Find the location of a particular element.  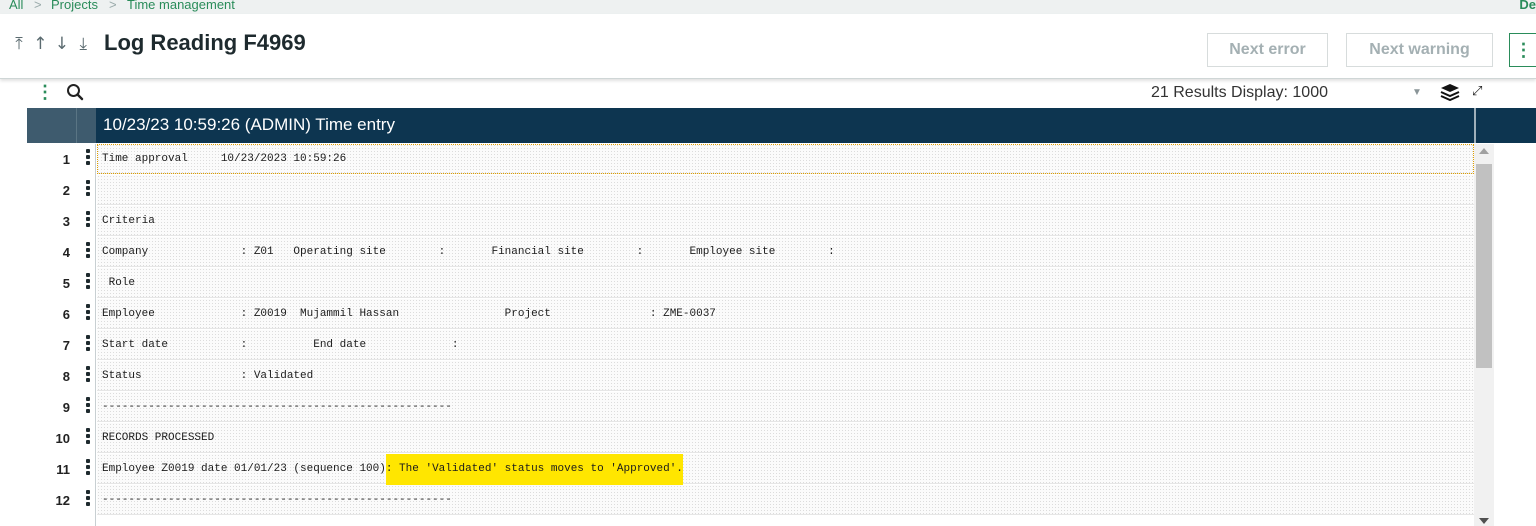

grid-header-number-column is located at coordinates (52, 125).